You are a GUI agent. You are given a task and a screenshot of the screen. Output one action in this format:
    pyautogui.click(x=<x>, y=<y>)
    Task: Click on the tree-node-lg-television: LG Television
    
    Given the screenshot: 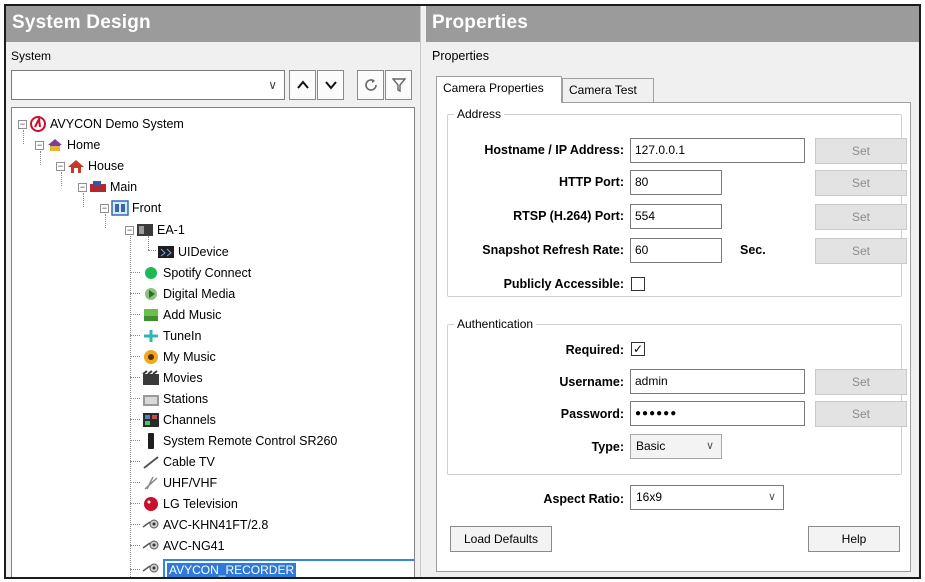 What is the action you would take?
    pyautogui.click(x=190, y=504)
    